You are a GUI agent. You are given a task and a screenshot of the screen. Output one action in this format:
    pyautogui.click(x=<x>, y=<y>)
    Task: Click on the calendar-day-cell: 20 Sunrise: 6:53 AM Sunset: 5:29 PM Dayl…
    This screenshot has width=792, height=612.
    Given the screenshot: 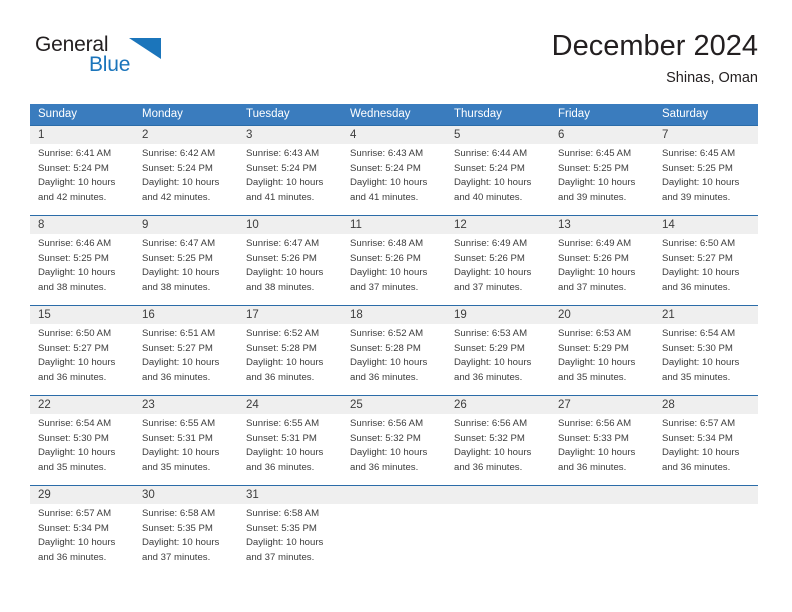 What is the action you would take?
    pyautogui.click(x=602, y=350)
    